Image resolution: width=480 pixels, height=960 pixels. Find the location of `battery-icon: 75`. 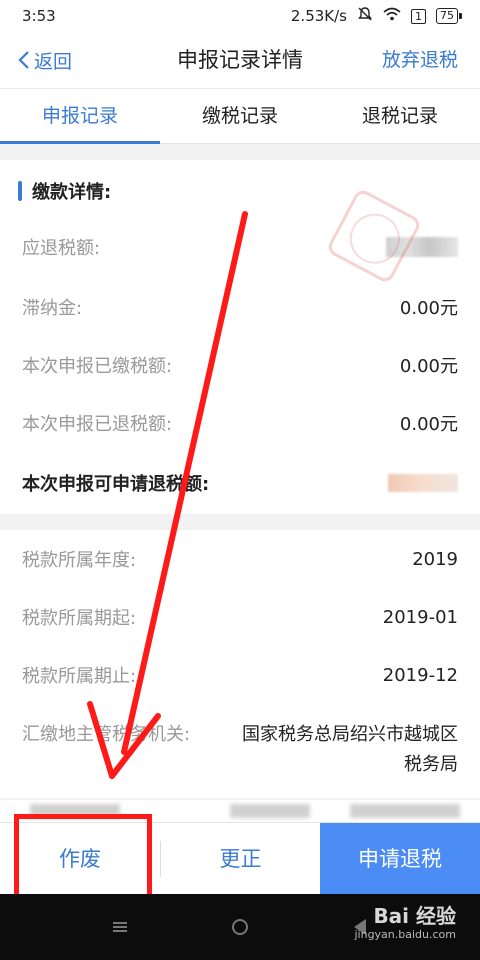

battery-icon: 75 is located at coordinates (449, 16).